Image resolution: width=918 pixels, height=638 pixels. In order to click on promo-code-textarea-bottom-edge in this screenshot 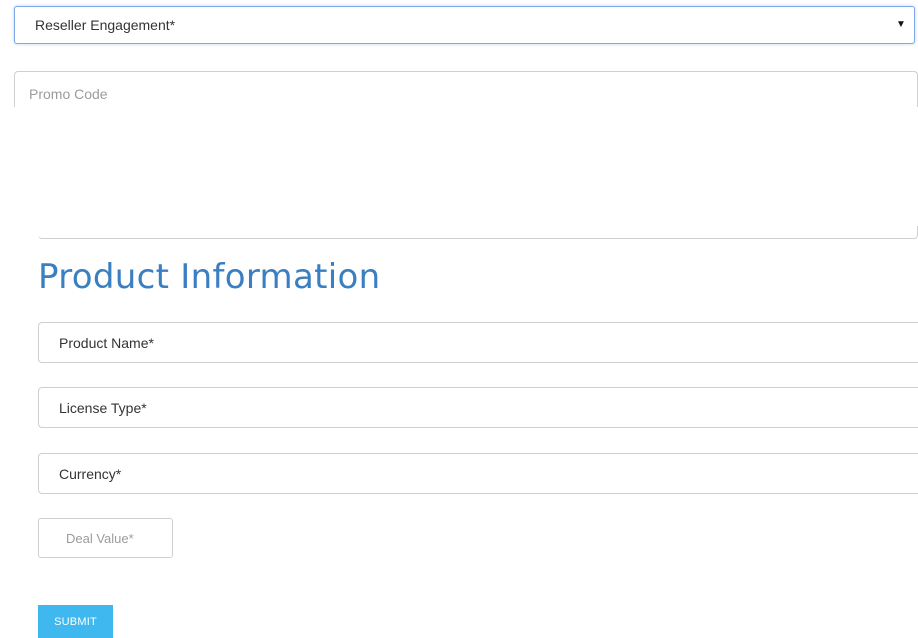, I will do `click(478, 232)`.